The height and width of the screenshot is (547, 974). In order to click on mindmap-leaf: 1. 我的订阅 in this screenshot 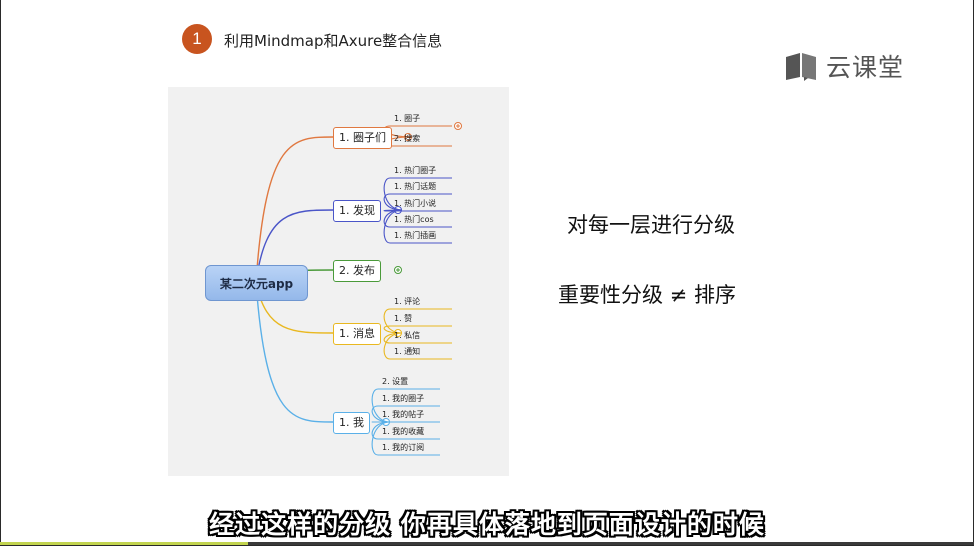, I will do `click(403, 447)`.